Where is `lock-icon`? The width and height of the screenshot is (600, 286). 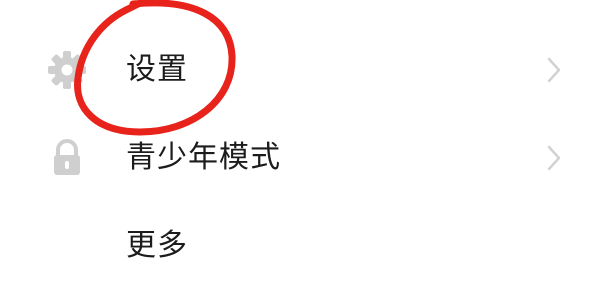
lock-icon is located at coordinates (67, 158).